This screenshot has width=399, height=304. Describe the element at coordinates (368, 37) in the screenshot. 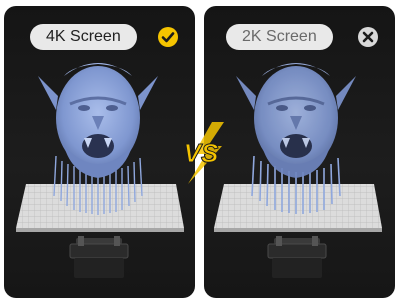

I see `close-icon` at that location.